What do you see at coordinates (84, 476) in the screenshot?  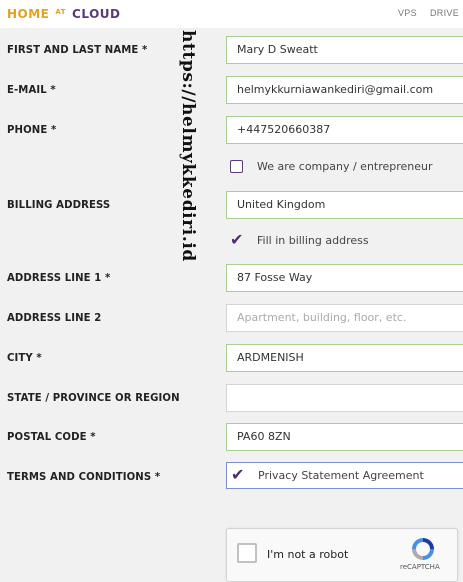 I see `terms-label: TERMS AND CONDITIONS *` at bounding box center [84, 476].